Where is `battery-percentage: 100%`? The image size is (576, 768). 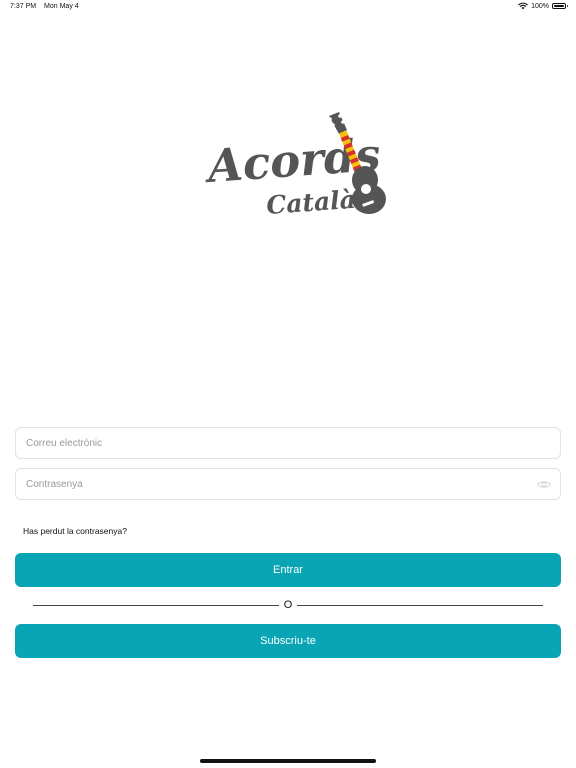
battery-percentage: 100% is located at coordinates (540, 6).